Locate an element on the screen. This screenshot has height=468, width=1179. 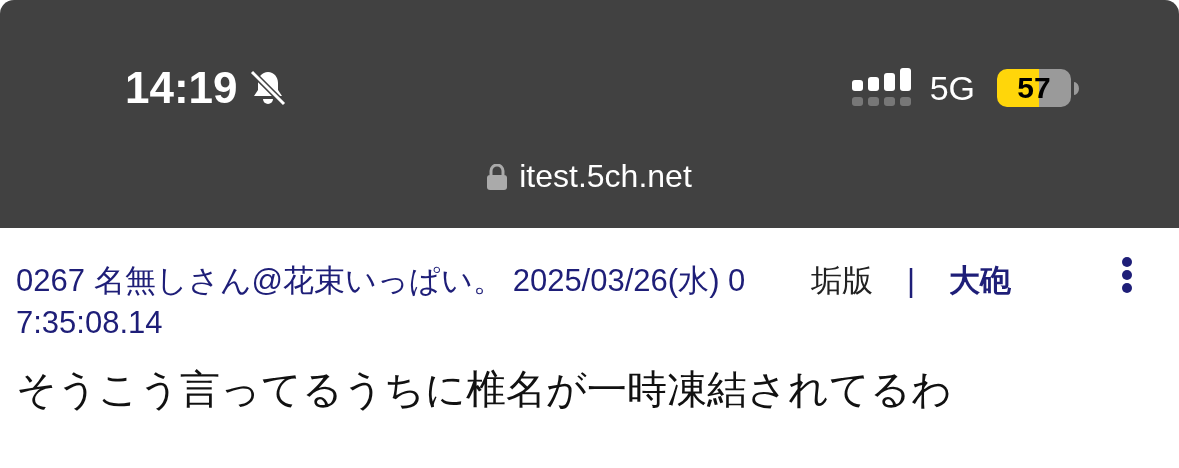
battery-tip-icon is located at coordinates (1076, 88).